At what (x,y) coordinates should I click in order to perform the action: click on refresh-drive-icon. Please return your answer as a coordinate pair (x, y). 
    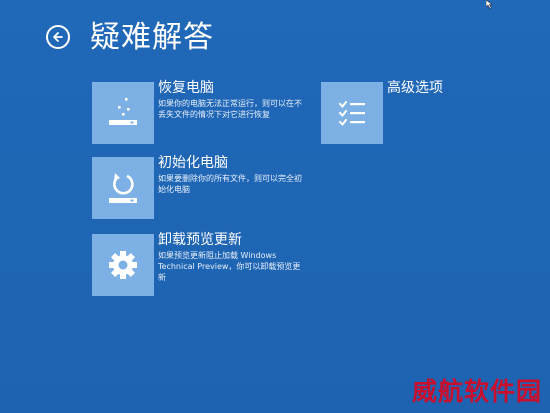
    Looking at the image, I should click on (123, 188).